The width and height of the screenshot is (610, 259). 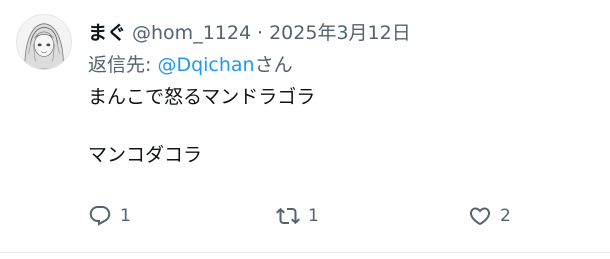 What do you see at coordinates (288, 216) in the screenshot?
I see `retweet-icon` at bounding box center [288, 216].